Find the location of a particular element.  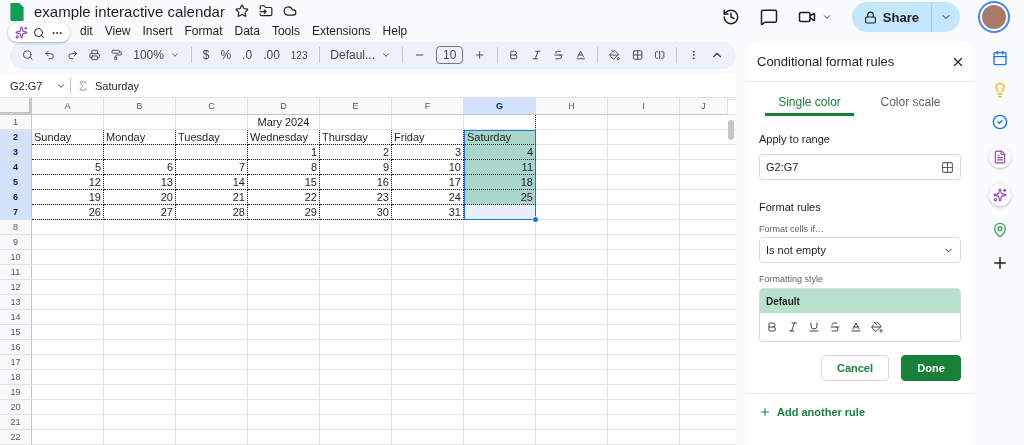

tab: Color scale is located at coordinates (910, 103).